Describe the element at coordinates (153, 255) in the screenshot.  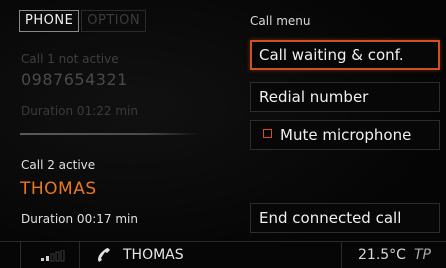
I see `status-caller-name: THOMAS` at that location.